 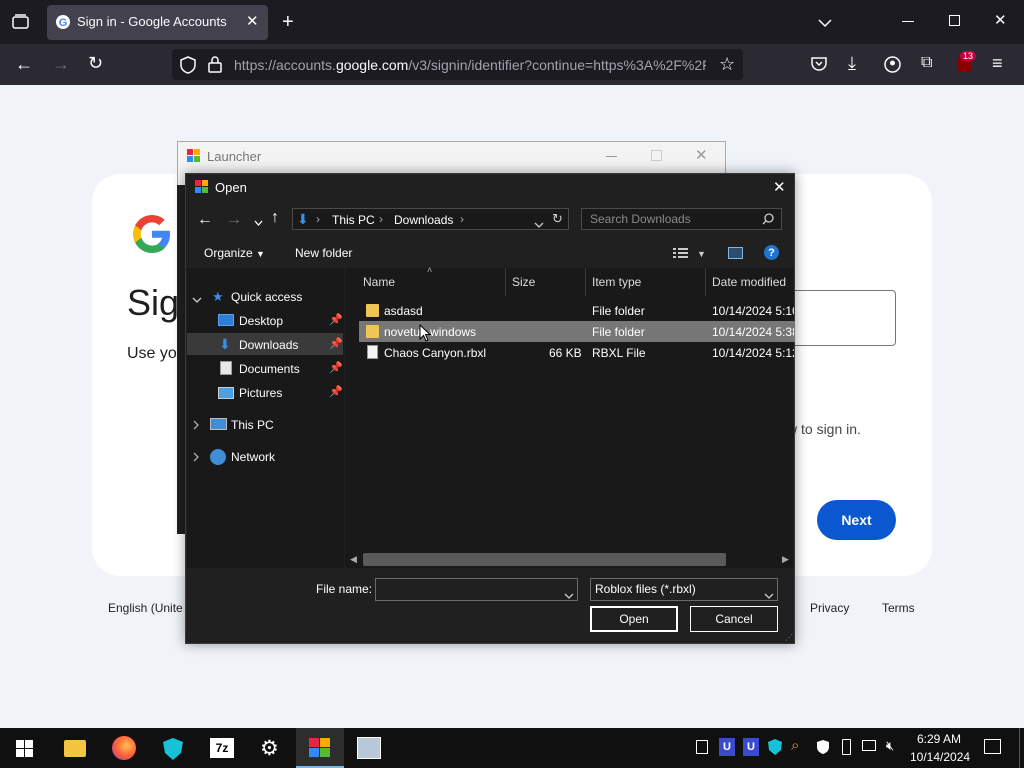 What do you see at coordinates (1019, 748) in the screenshot?
I see `show-desktop-button` at bounding box center [1019, 748].